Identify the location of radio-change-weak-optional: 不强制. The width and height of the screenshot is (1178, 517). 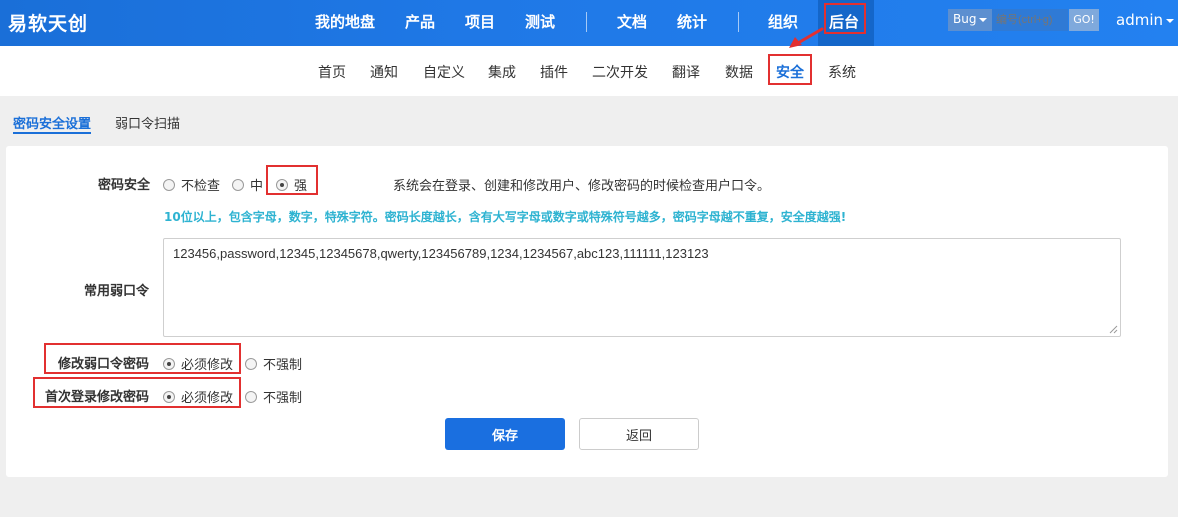
(273, 363).